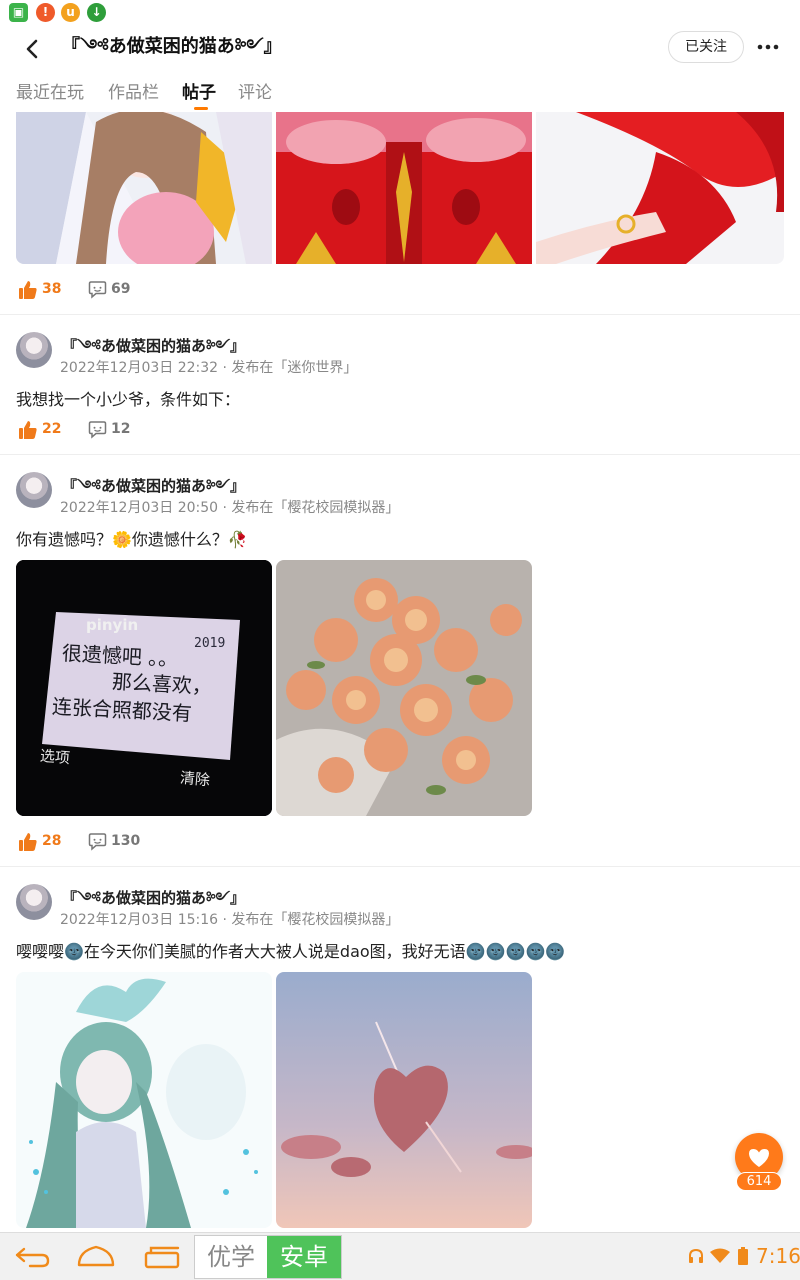  Describe the element at coordinates (50, 90) in the screenshot. I see `tab-recently-played: 最近在玩` at that location.